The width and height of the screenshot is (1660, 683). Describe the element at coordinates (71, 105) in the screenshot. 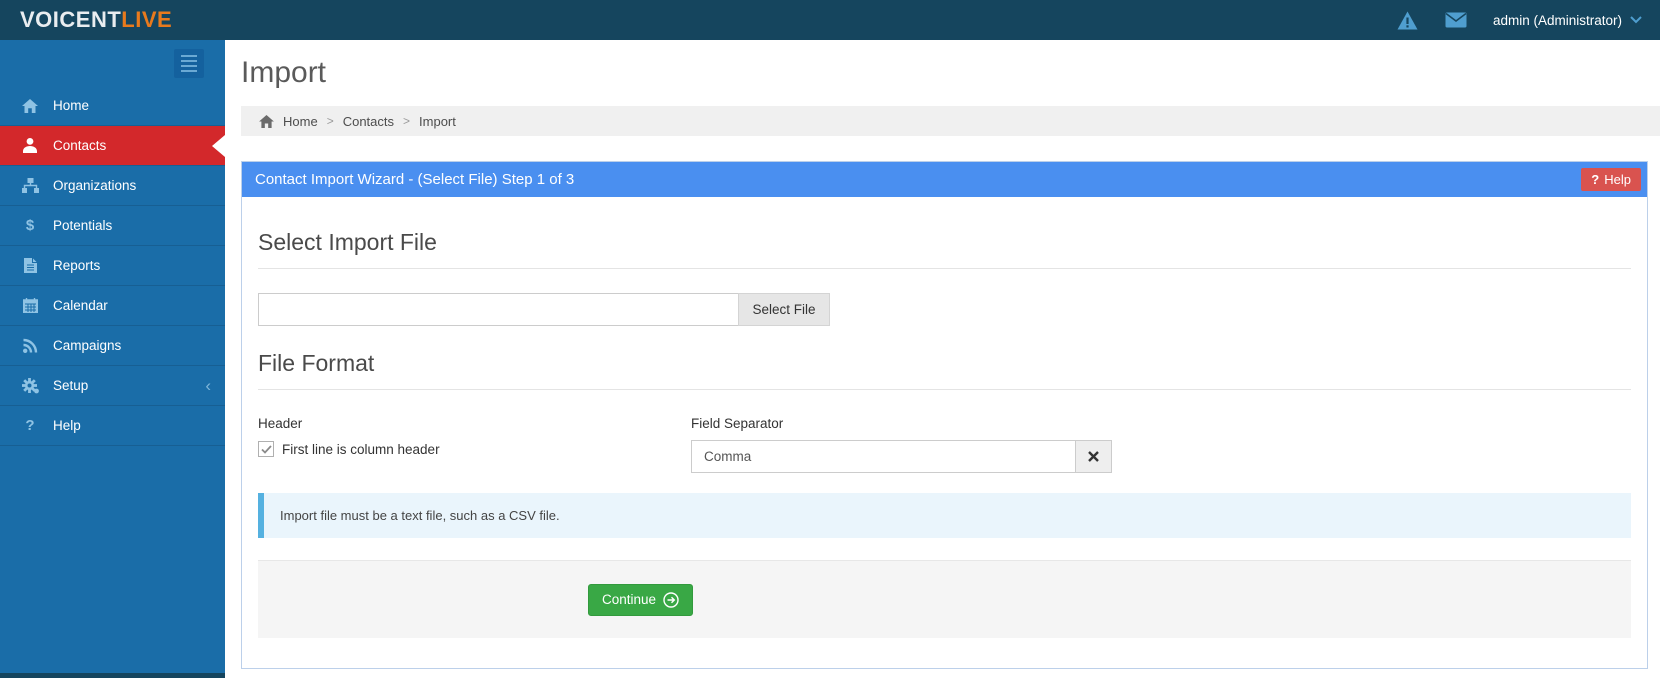

I see `sidebar-item-label: Home` at that location.